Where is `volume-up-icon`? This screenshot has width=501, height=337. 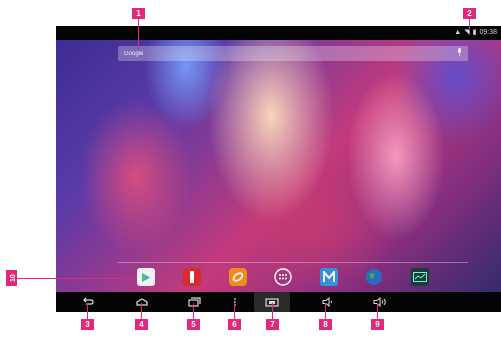 volume-up-icon is located at coordinates (380, 302).